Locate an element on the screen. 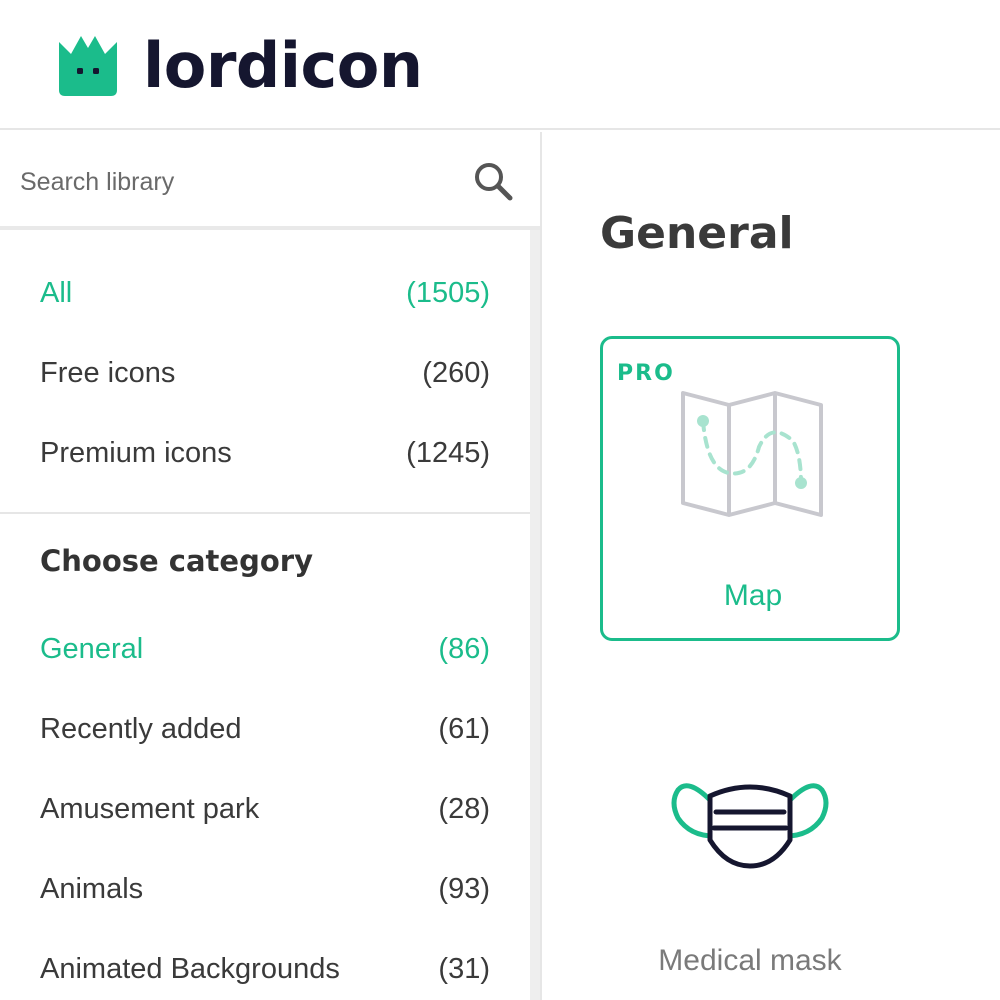 The width and height of the screenshot is (1000, 1000). filter-label: Premium icons is located at coordinates (136, 452).